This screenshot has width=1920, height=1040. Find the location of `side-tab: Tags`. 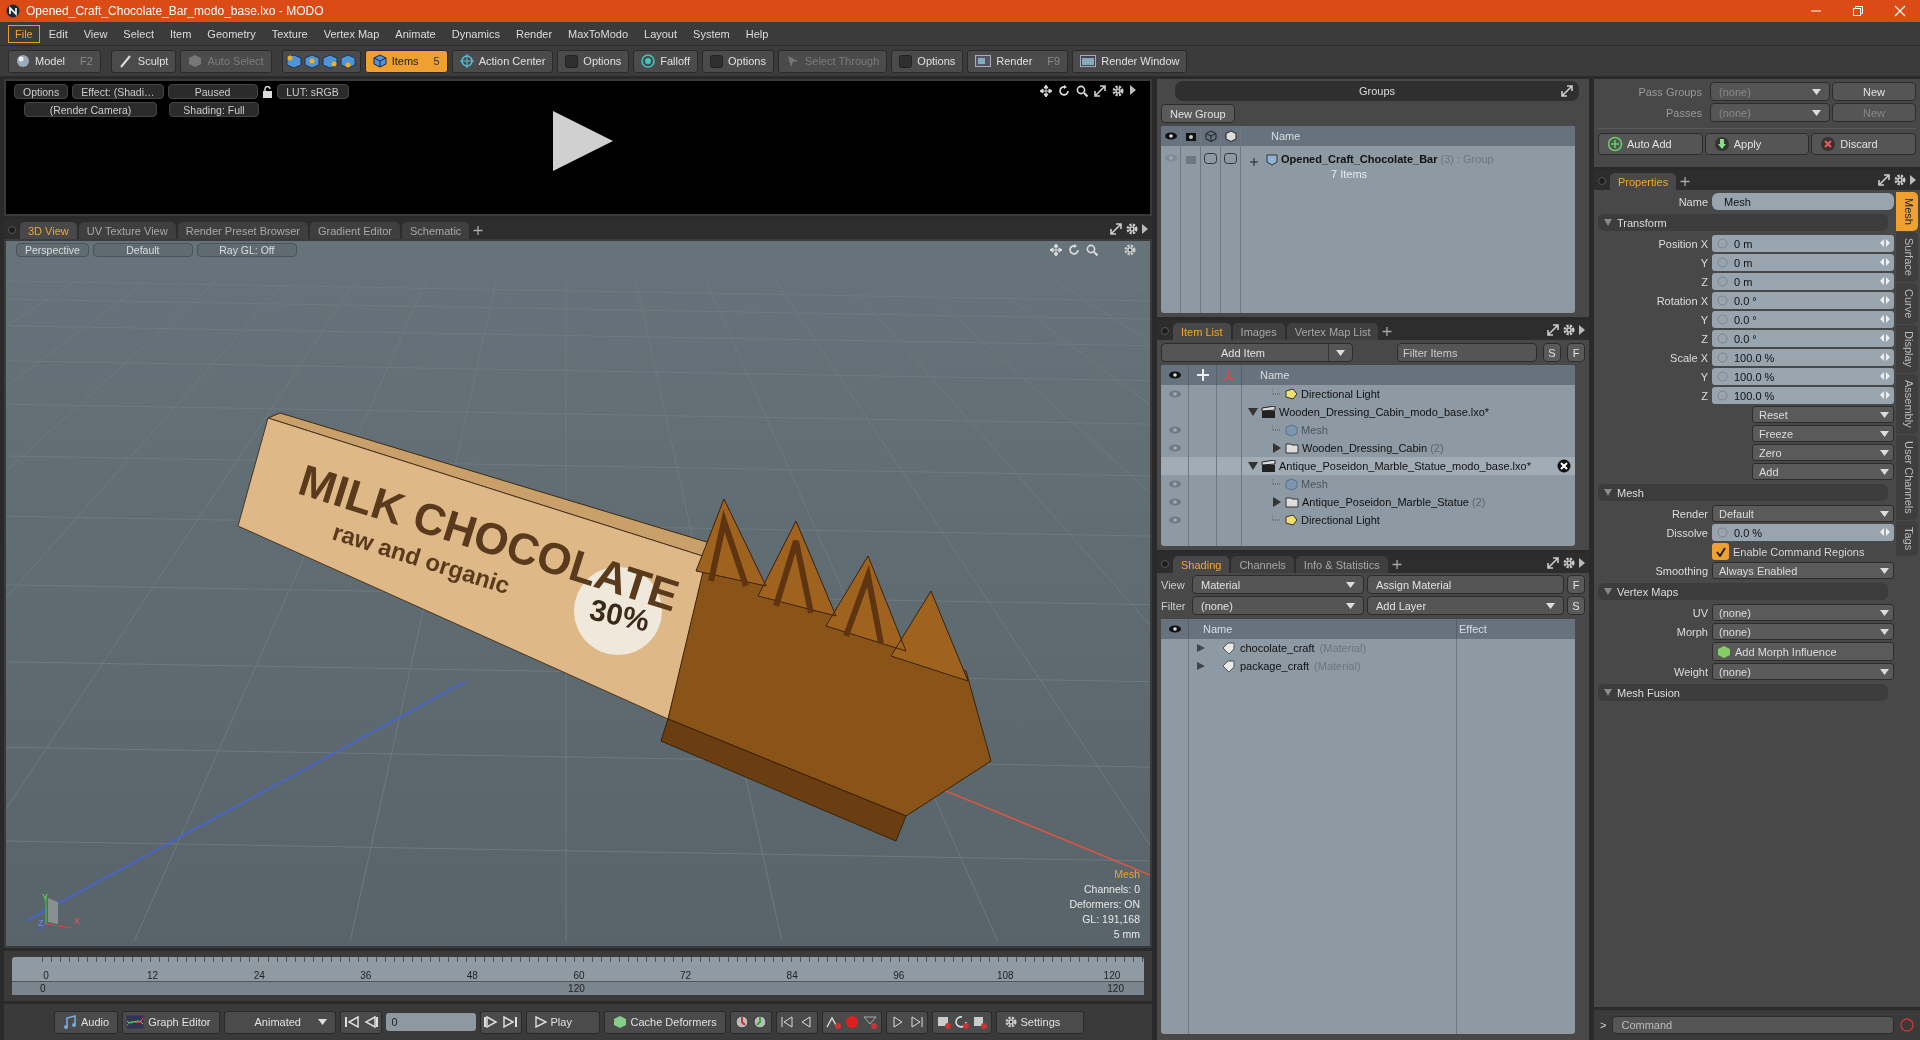

side-tab: Tags is located at coordinates (1907, 538).